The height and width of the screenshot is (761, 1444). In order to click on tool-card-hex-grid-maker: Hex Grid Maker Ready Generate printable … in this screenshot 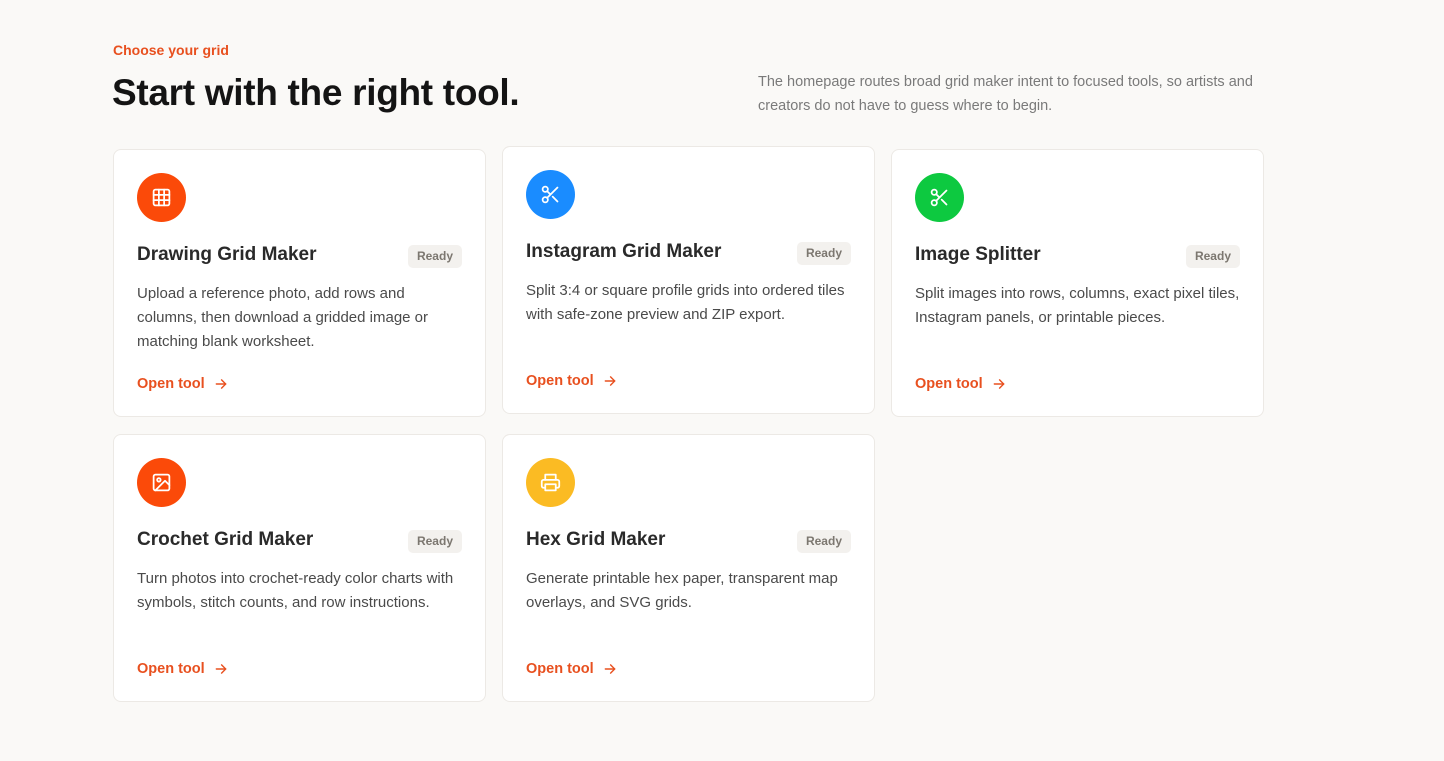, I will do `click(688, 568)`.